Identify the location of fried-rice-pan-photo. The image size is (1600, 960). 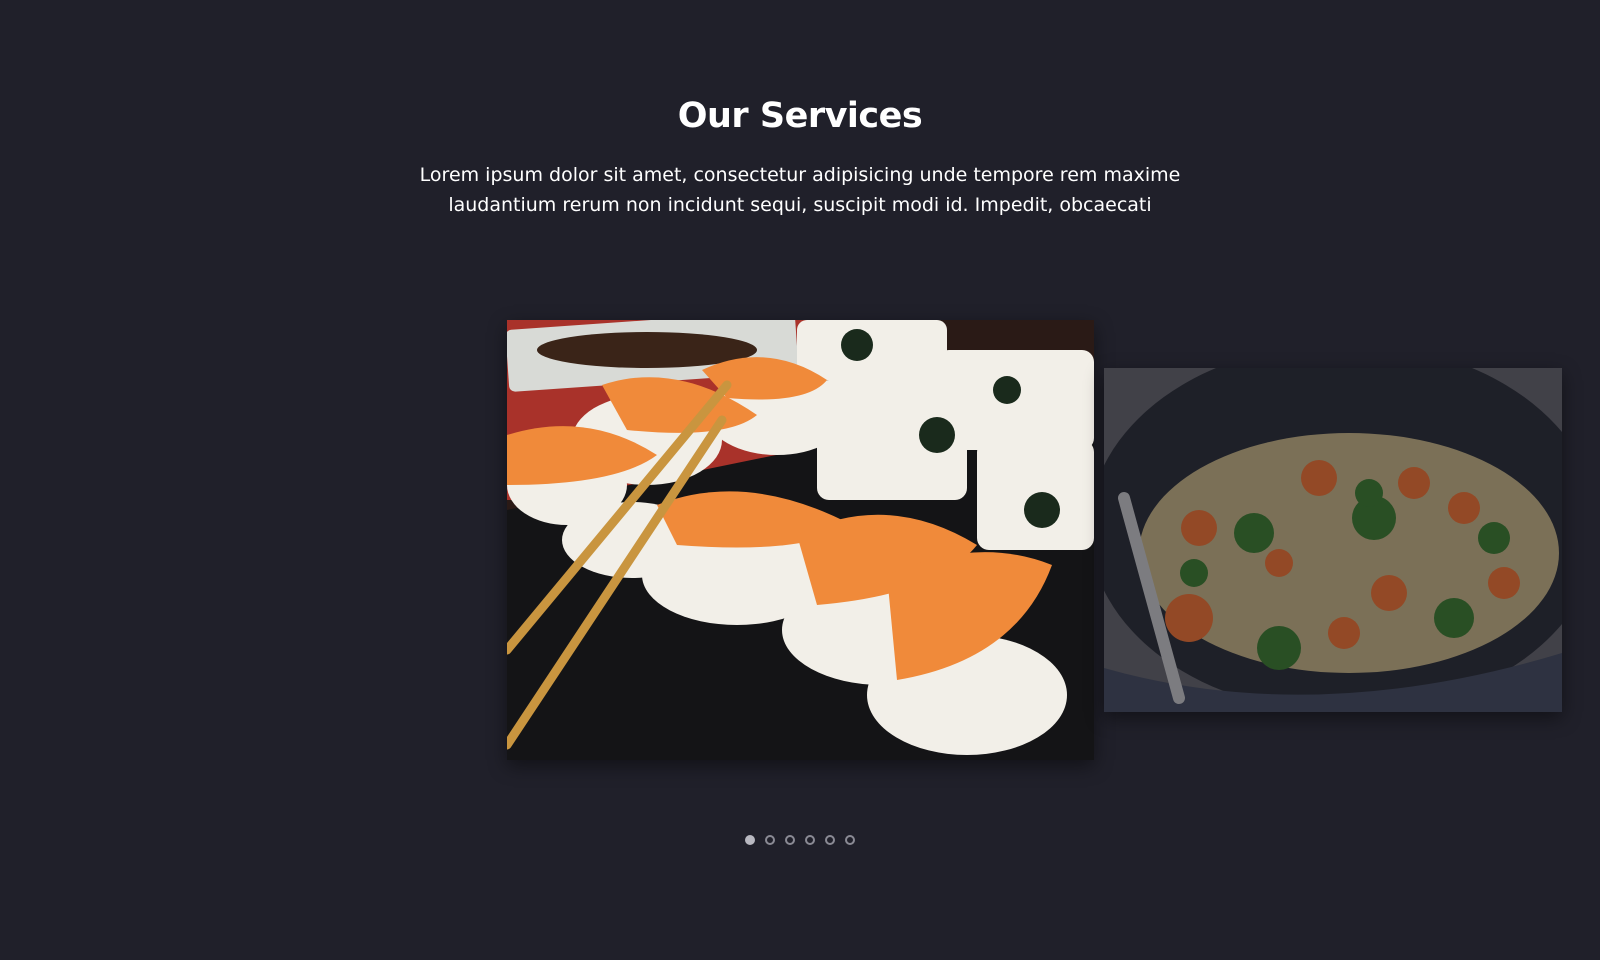
(1333, 540).